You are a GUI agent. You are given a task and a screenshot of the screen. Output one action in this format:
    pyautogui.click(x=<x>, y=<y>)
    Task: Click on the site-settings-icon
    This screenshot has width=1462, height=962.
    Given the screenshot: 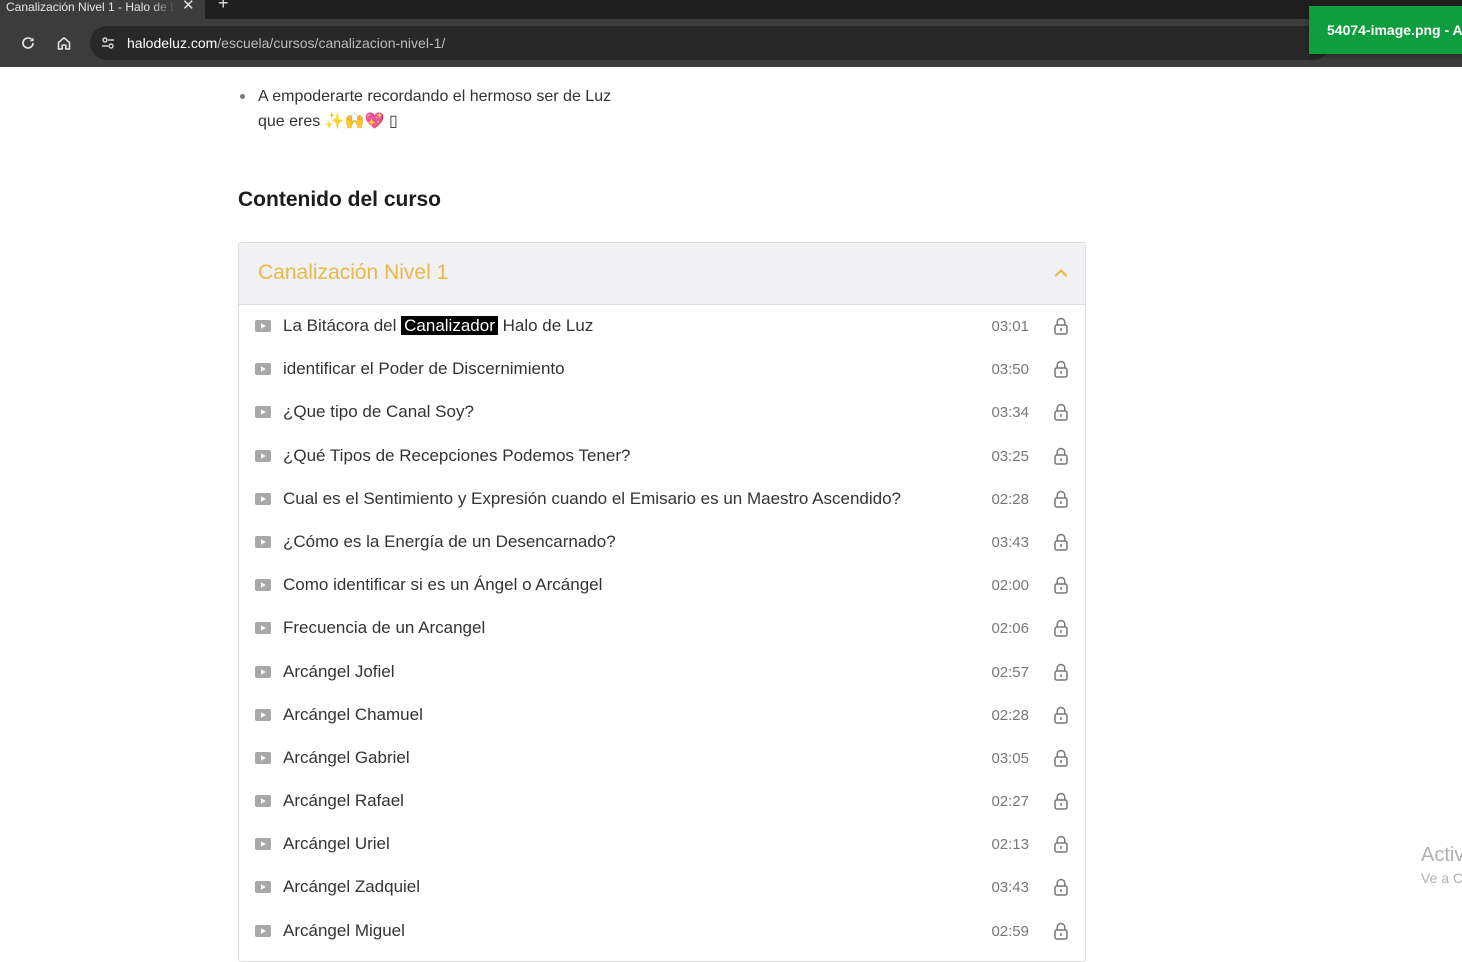 What is the action you would take?
    pyautogui.click(x=108, y=43)
    